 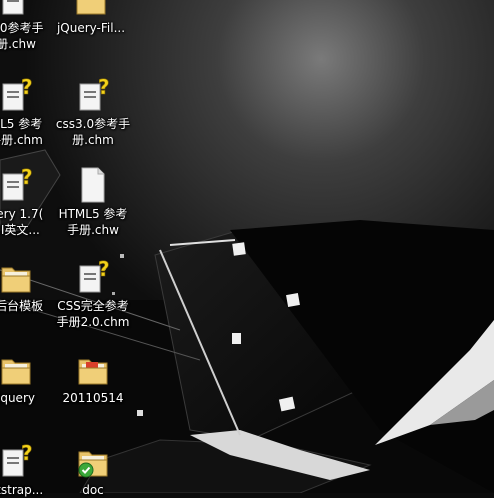 I want to click on icon-label-line1: HTML5 参考, so click(x=93, y=214).